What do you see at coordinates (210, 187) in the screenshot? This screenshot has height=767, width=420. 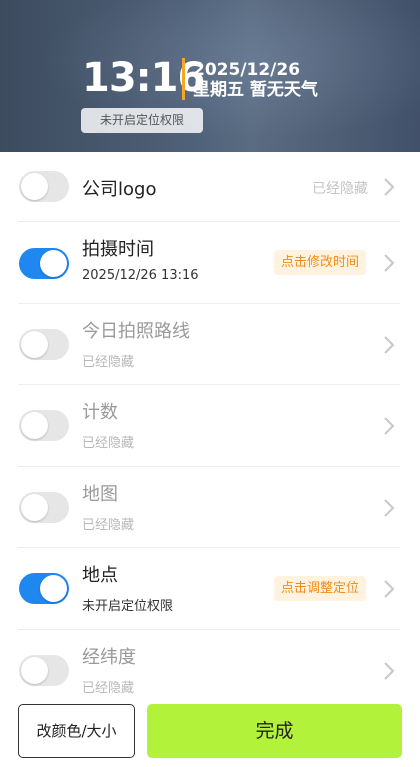 I see `setting-row-company-logo: 公司logo 已经隐藏` at bounding box center [210, 187].